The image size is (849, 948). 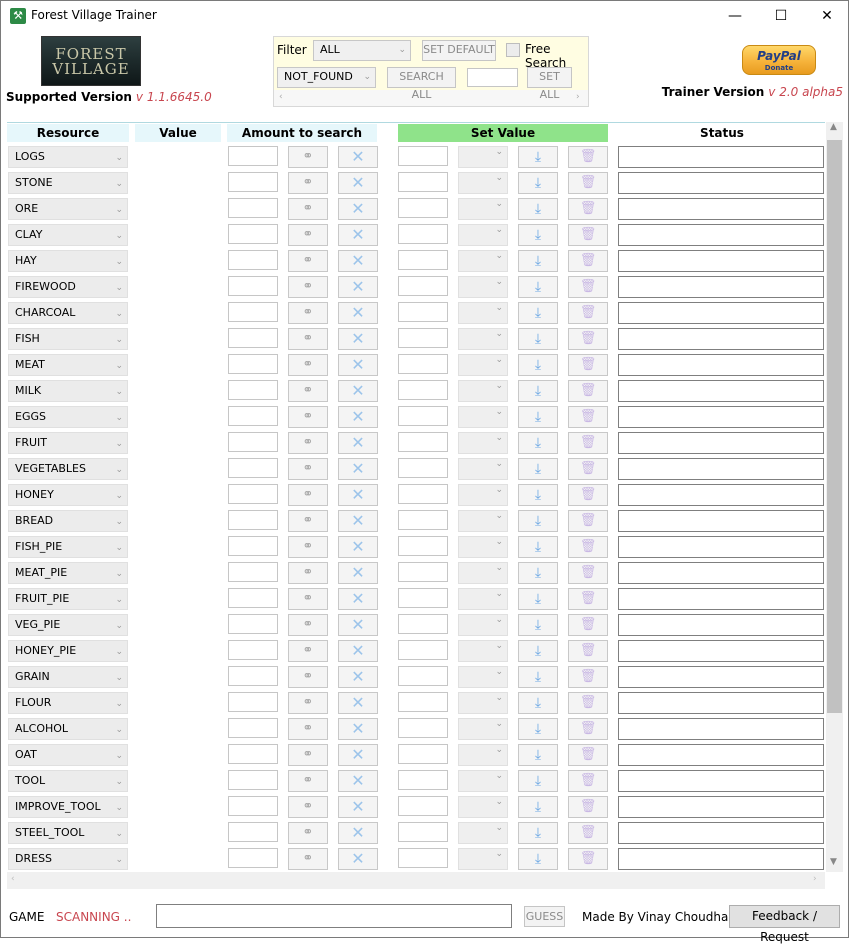 I want to click on resource-dropdown: GRAIN ⌄, so click(x=68, y=677).